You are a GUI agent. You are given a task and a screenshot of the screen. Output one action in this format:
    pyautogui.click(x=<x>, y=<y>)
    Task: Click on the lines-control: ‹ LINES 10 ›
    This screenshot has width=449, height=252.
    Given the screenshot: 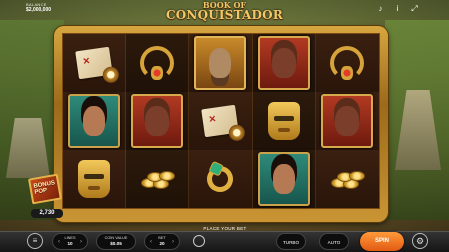 What is the action you would take?
    pyautogui.click(x=70, y=241)
    